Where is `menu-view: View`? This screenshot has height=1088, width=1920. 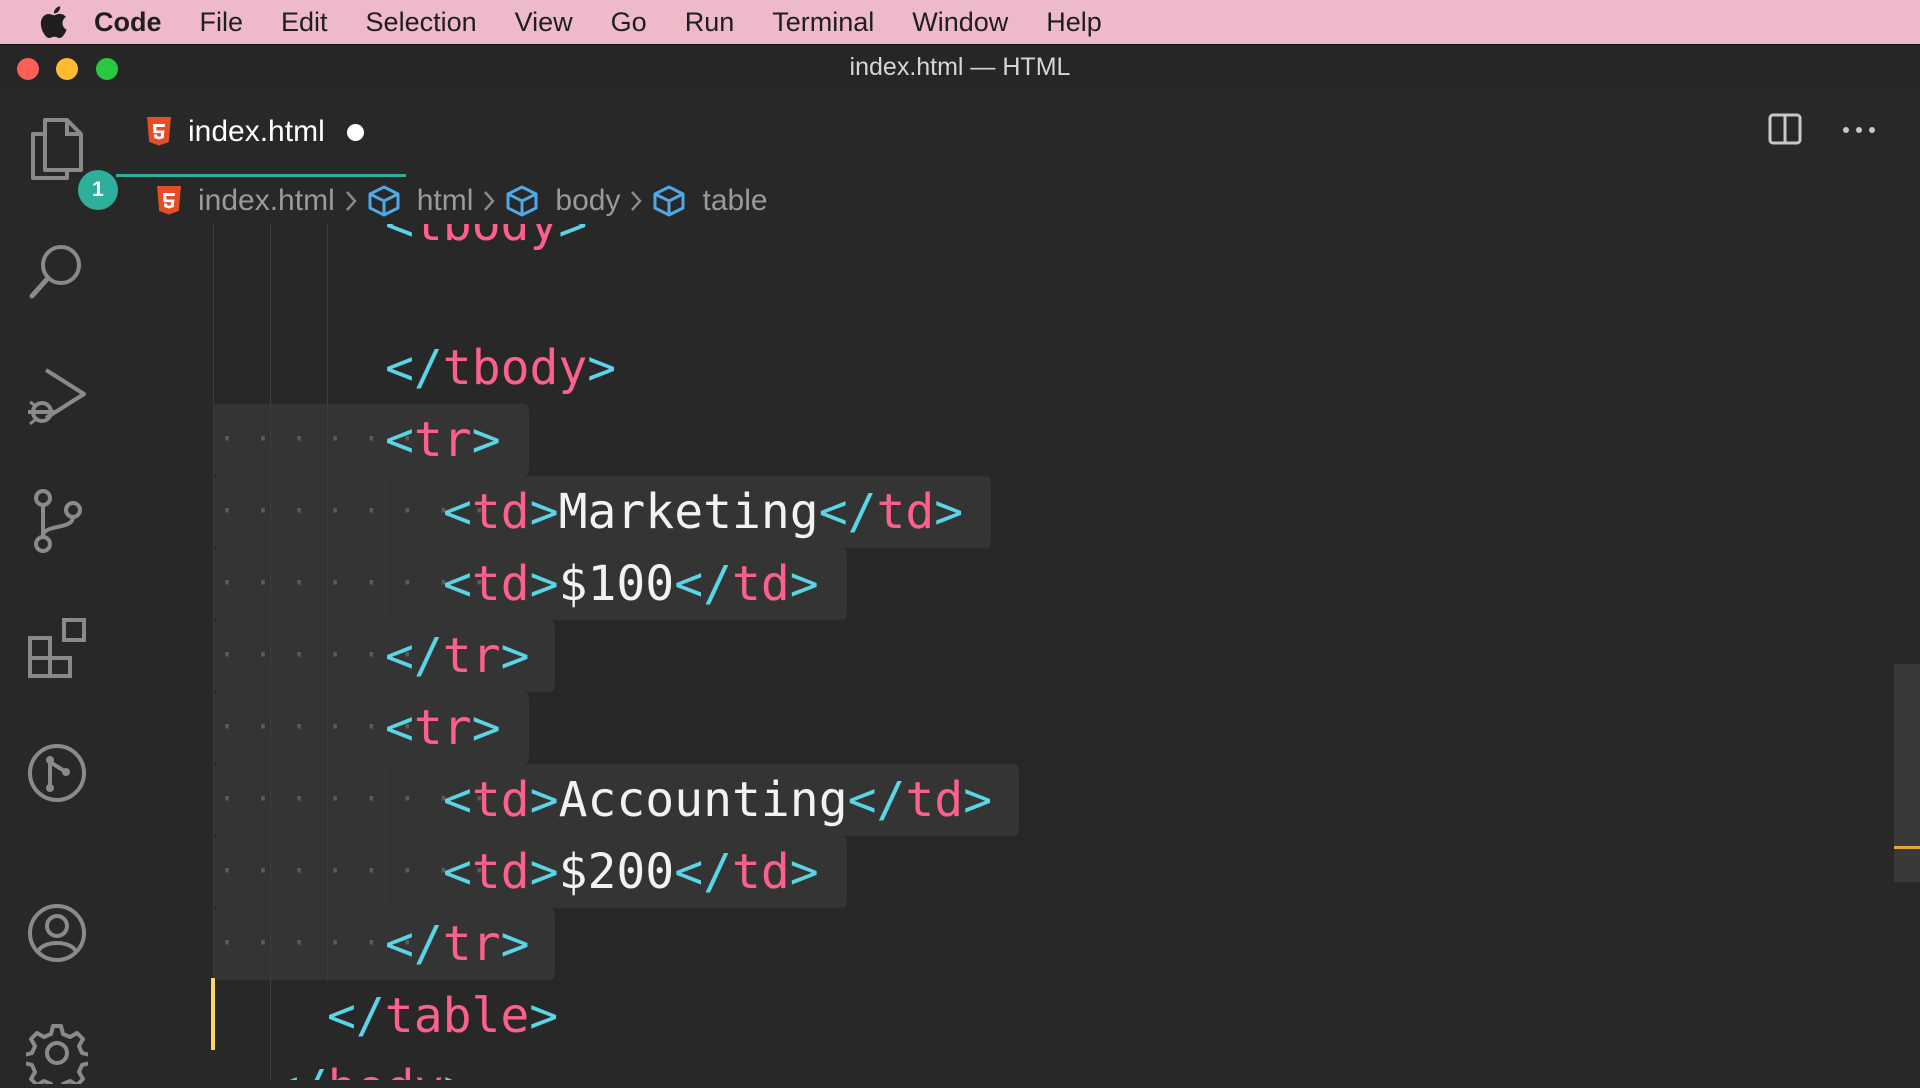
menu-view: View is located at coordinates (544, 22).